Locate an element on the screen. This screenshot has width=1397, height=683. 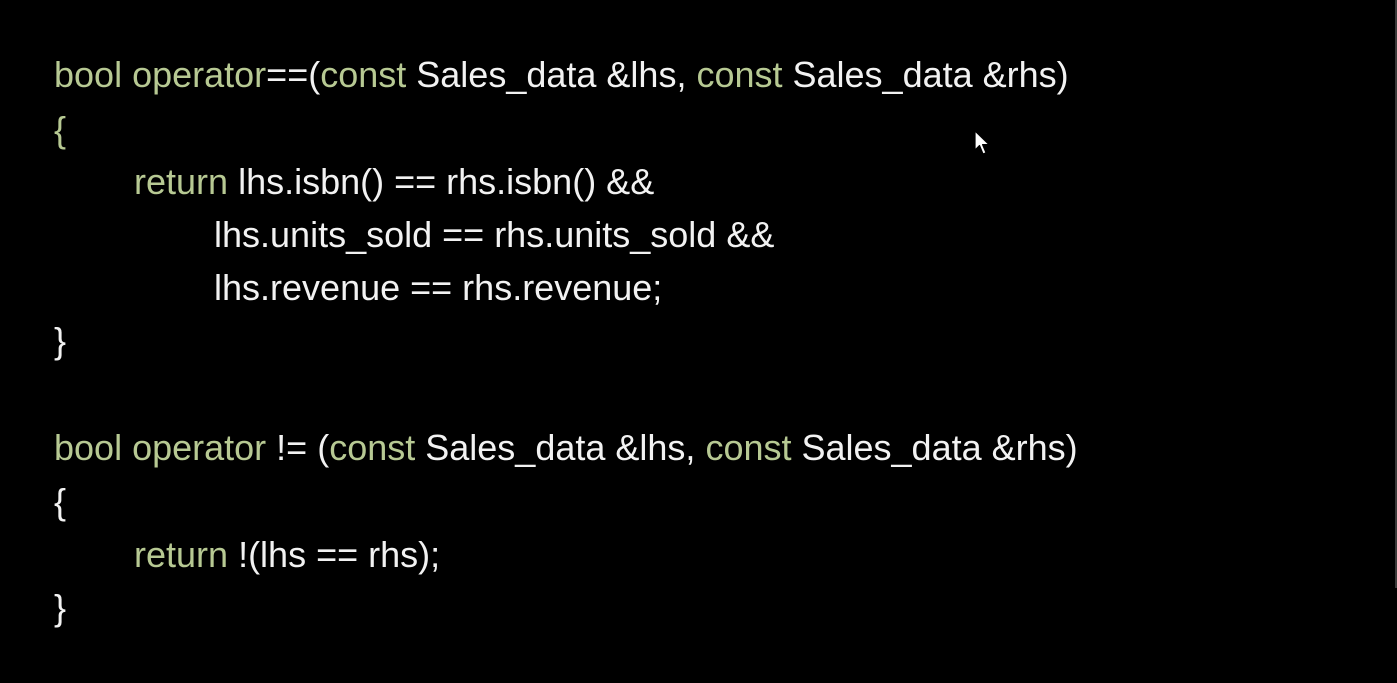
code-token: lhs.revenue == rhs.revenue; is located at coordinates (438, 287).